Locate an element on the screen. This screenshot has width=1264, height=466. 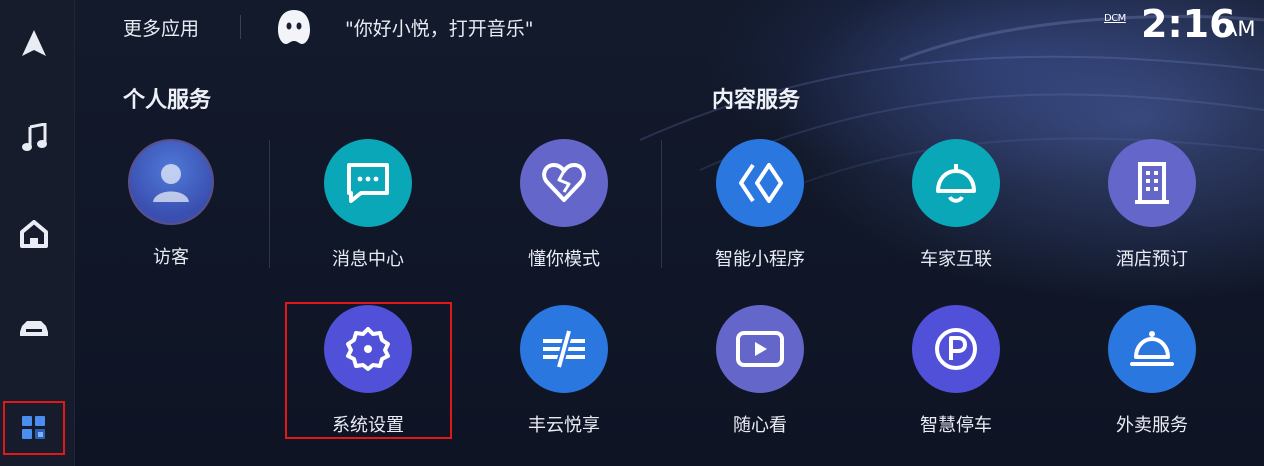
more-apps-title: 更多应用 is located at coordinates (161, 29).